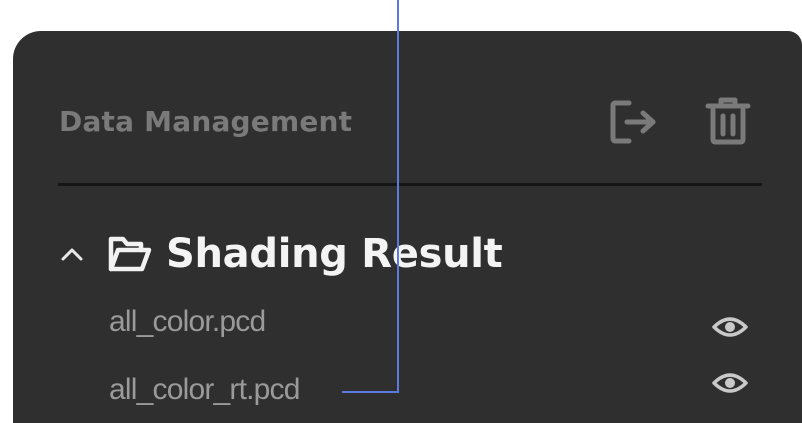  What do you see at coordinates (130, 254) in the screenshot?
I see `folder-open-icon` at bounding box center [130, 254].